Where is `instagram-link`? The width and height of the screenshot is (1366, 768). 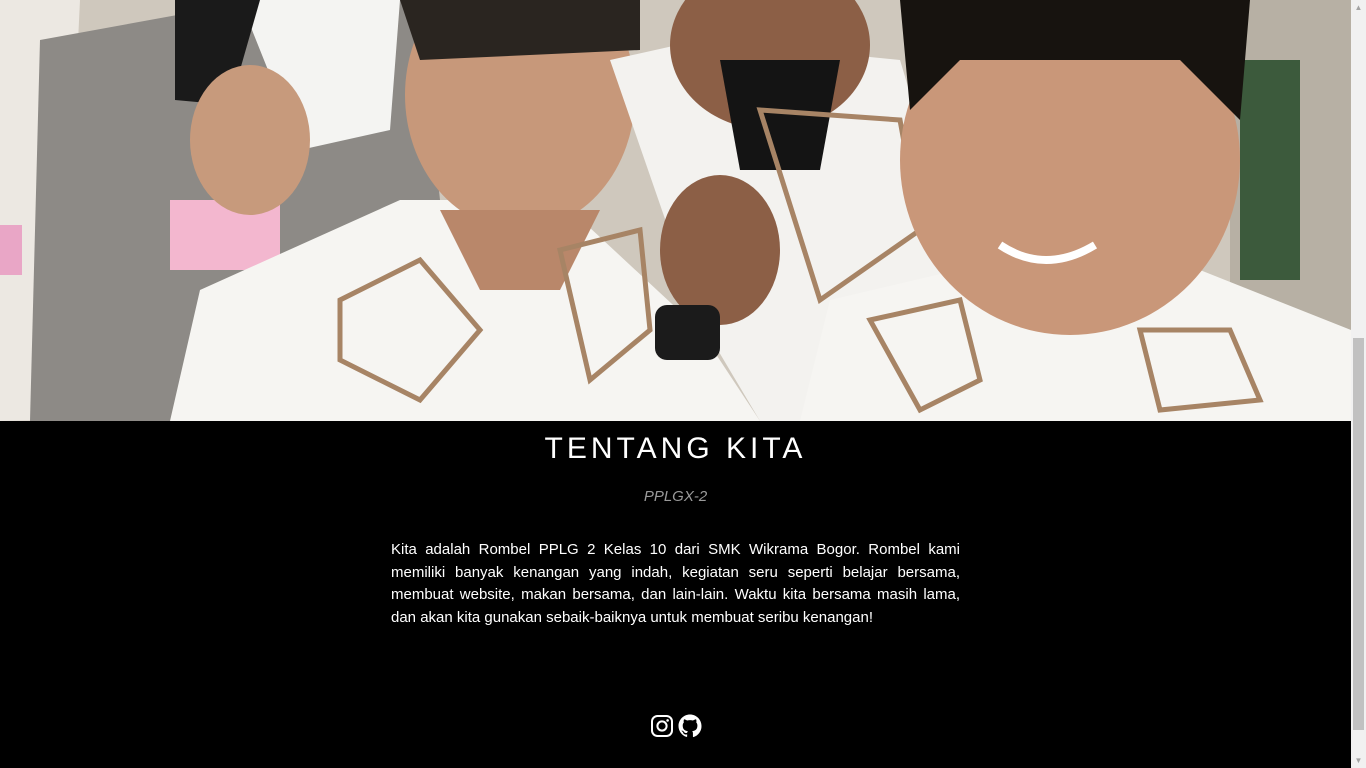
instagram-link is located at coordinates (662, 726).